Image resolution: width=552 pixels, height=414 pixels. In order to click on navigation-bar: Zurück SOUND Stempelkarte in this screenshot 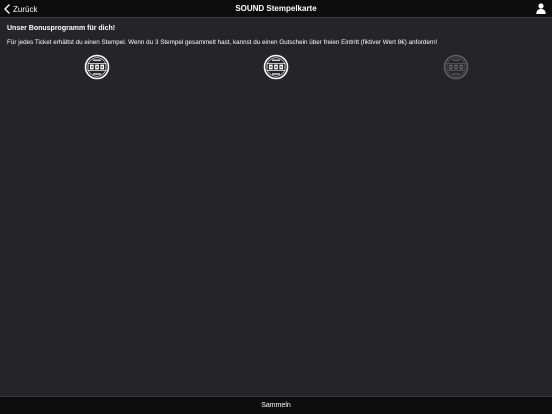, I will do `click(276, 9)`.